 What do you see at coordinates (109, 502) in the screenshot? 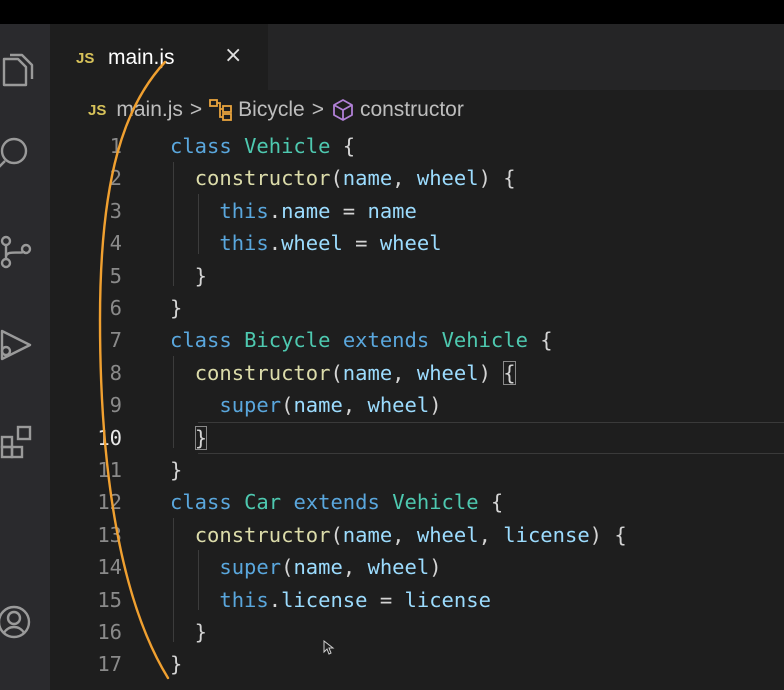
I see `line-number: 12` at bounding box center [109, 502].